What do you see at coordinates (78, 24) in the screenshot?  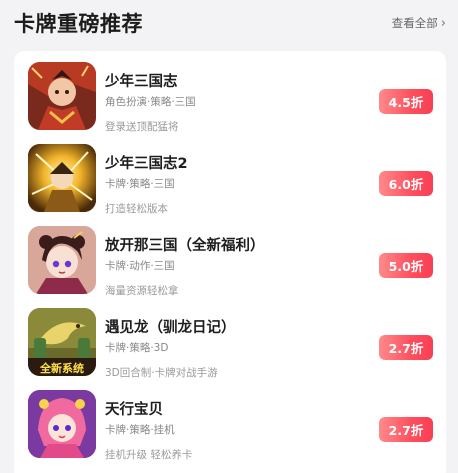 I see `section-title: 卡牌重磅推荐` at bounding box center [78, 24].